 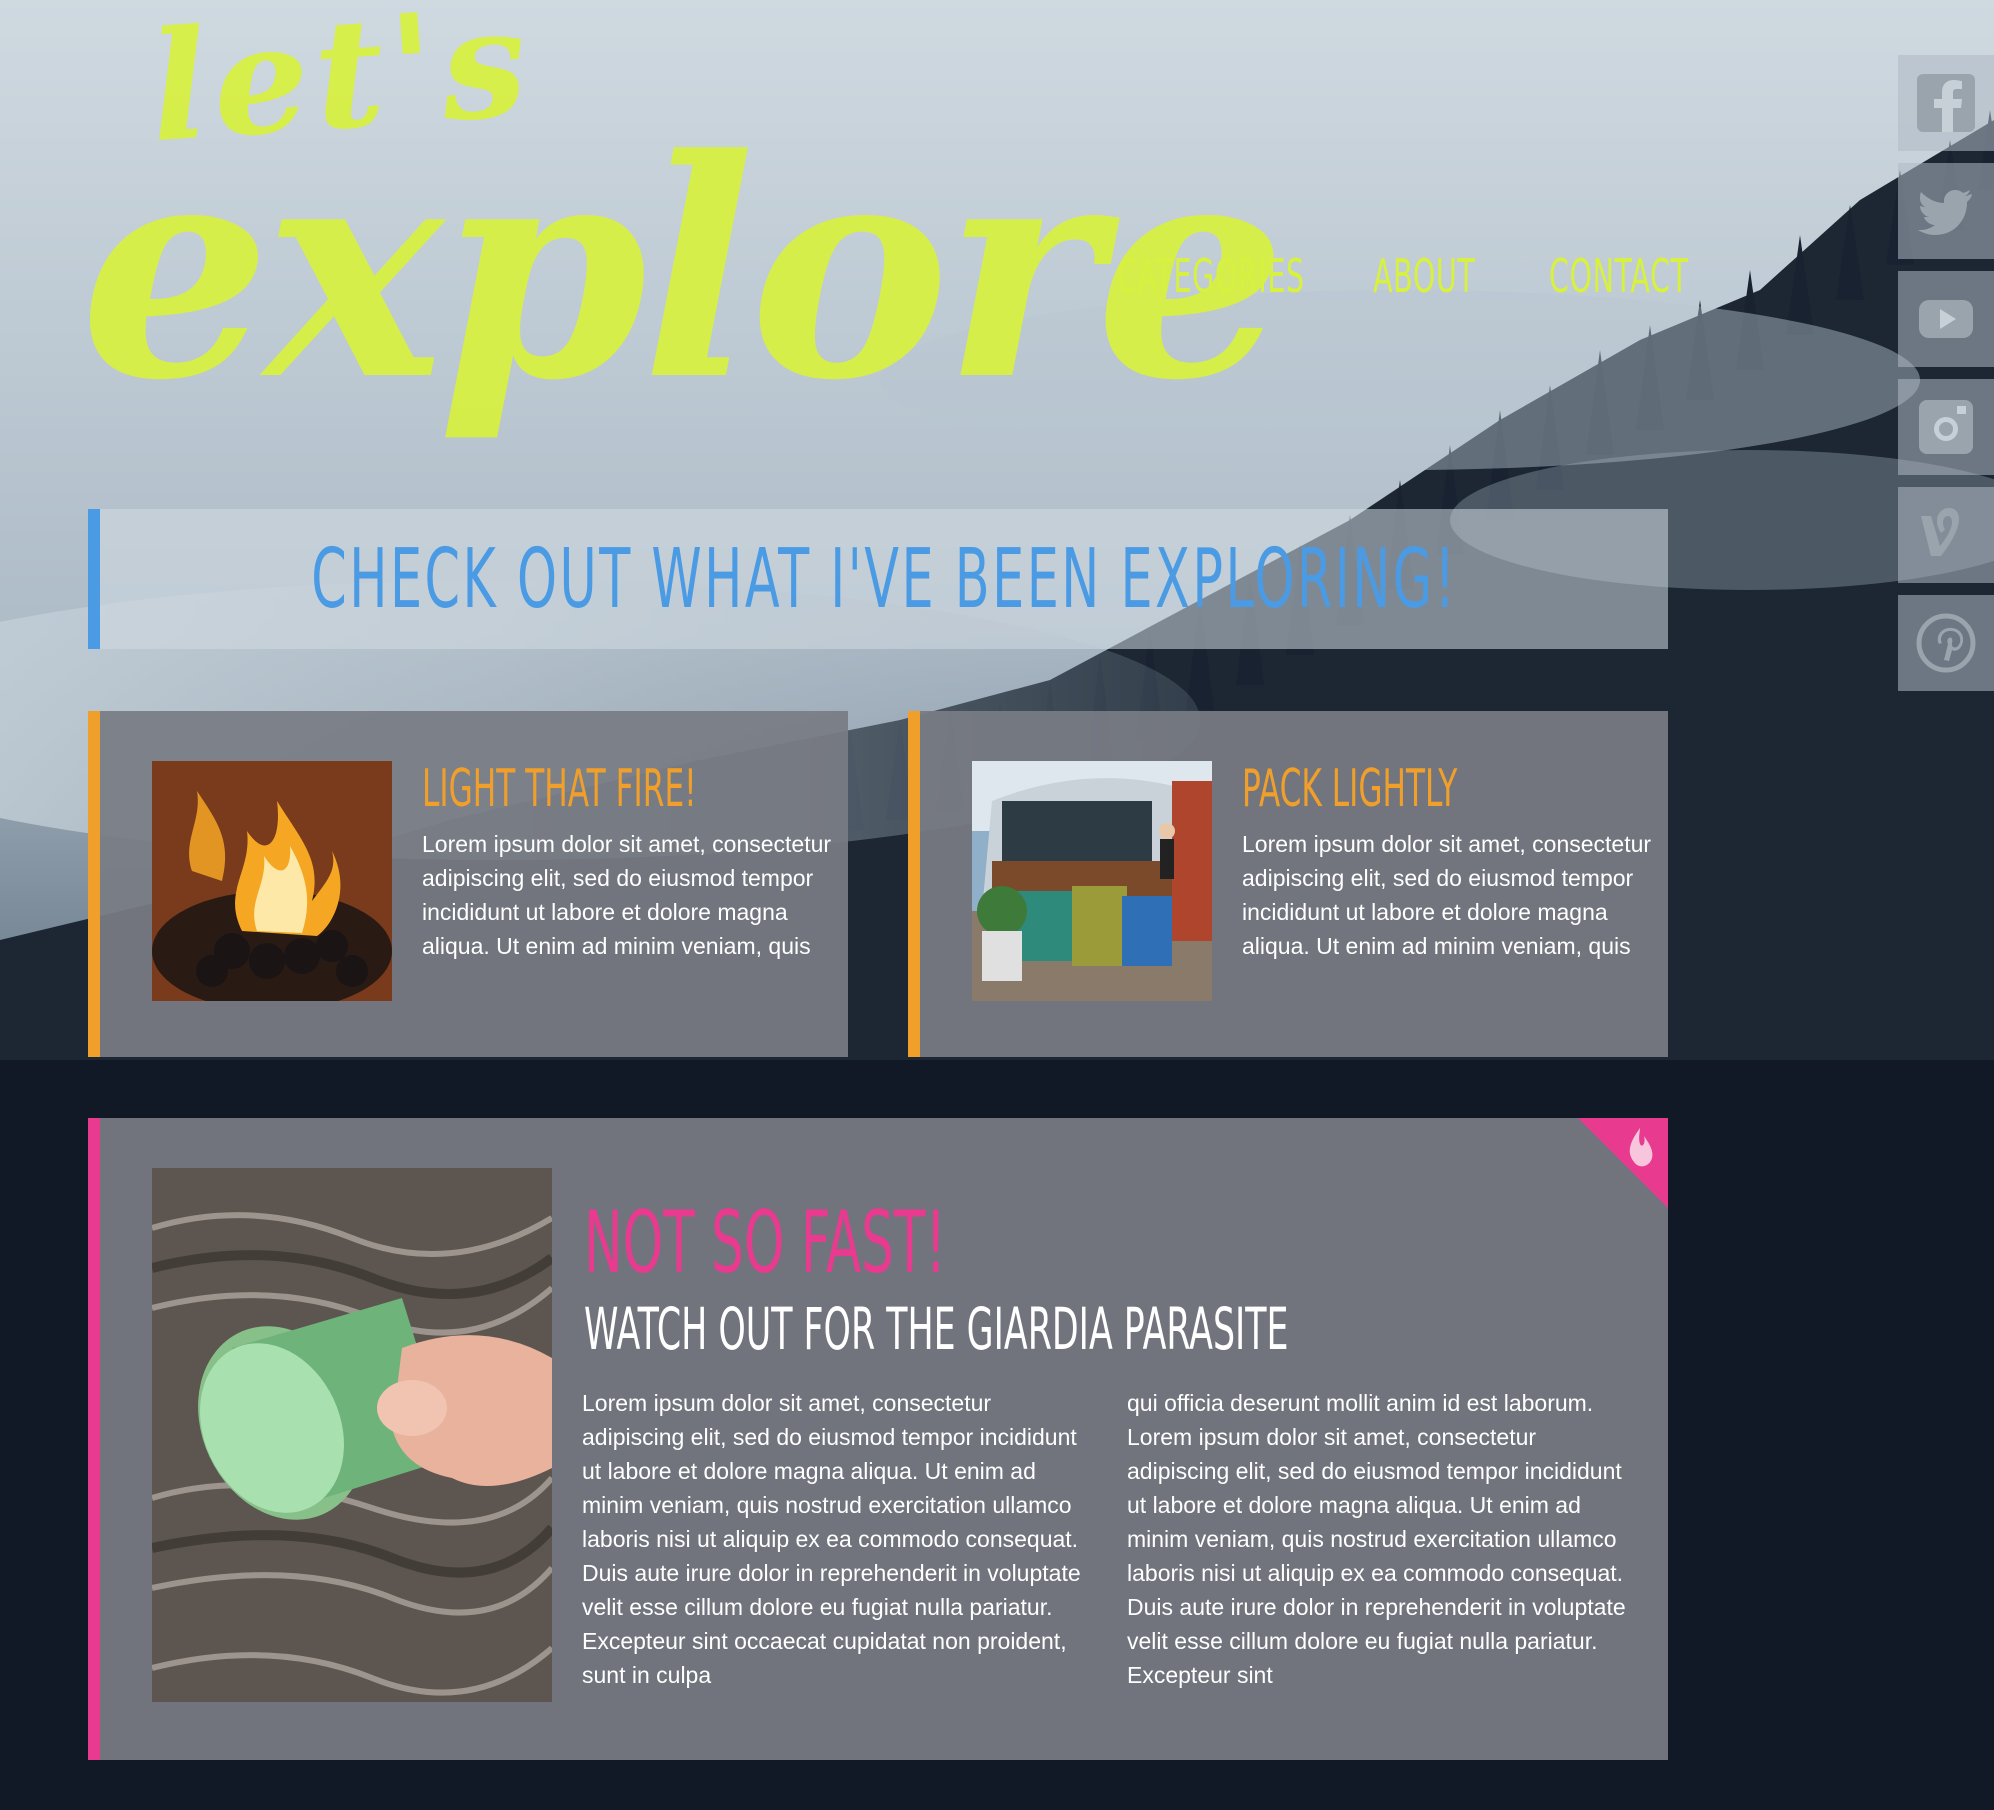 I want to click on campfire-thumbnail, so click(x=272, y=881).